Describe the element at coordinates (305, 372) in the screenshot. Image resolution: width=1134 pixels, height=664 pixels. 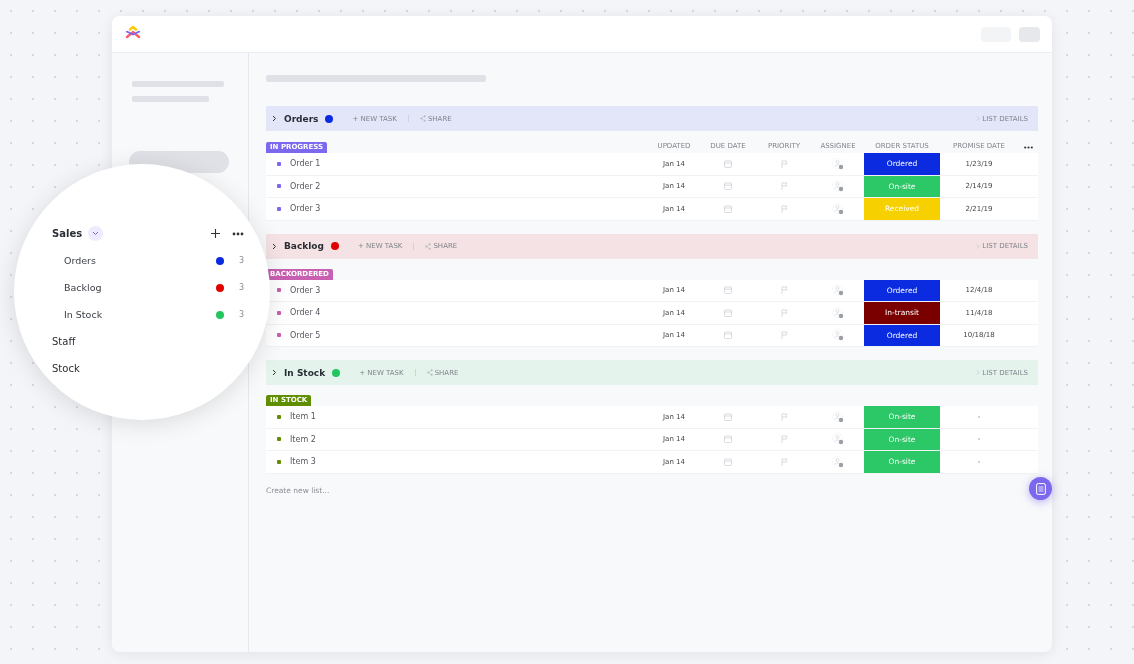
I see `list-title: In Stock` at that location.